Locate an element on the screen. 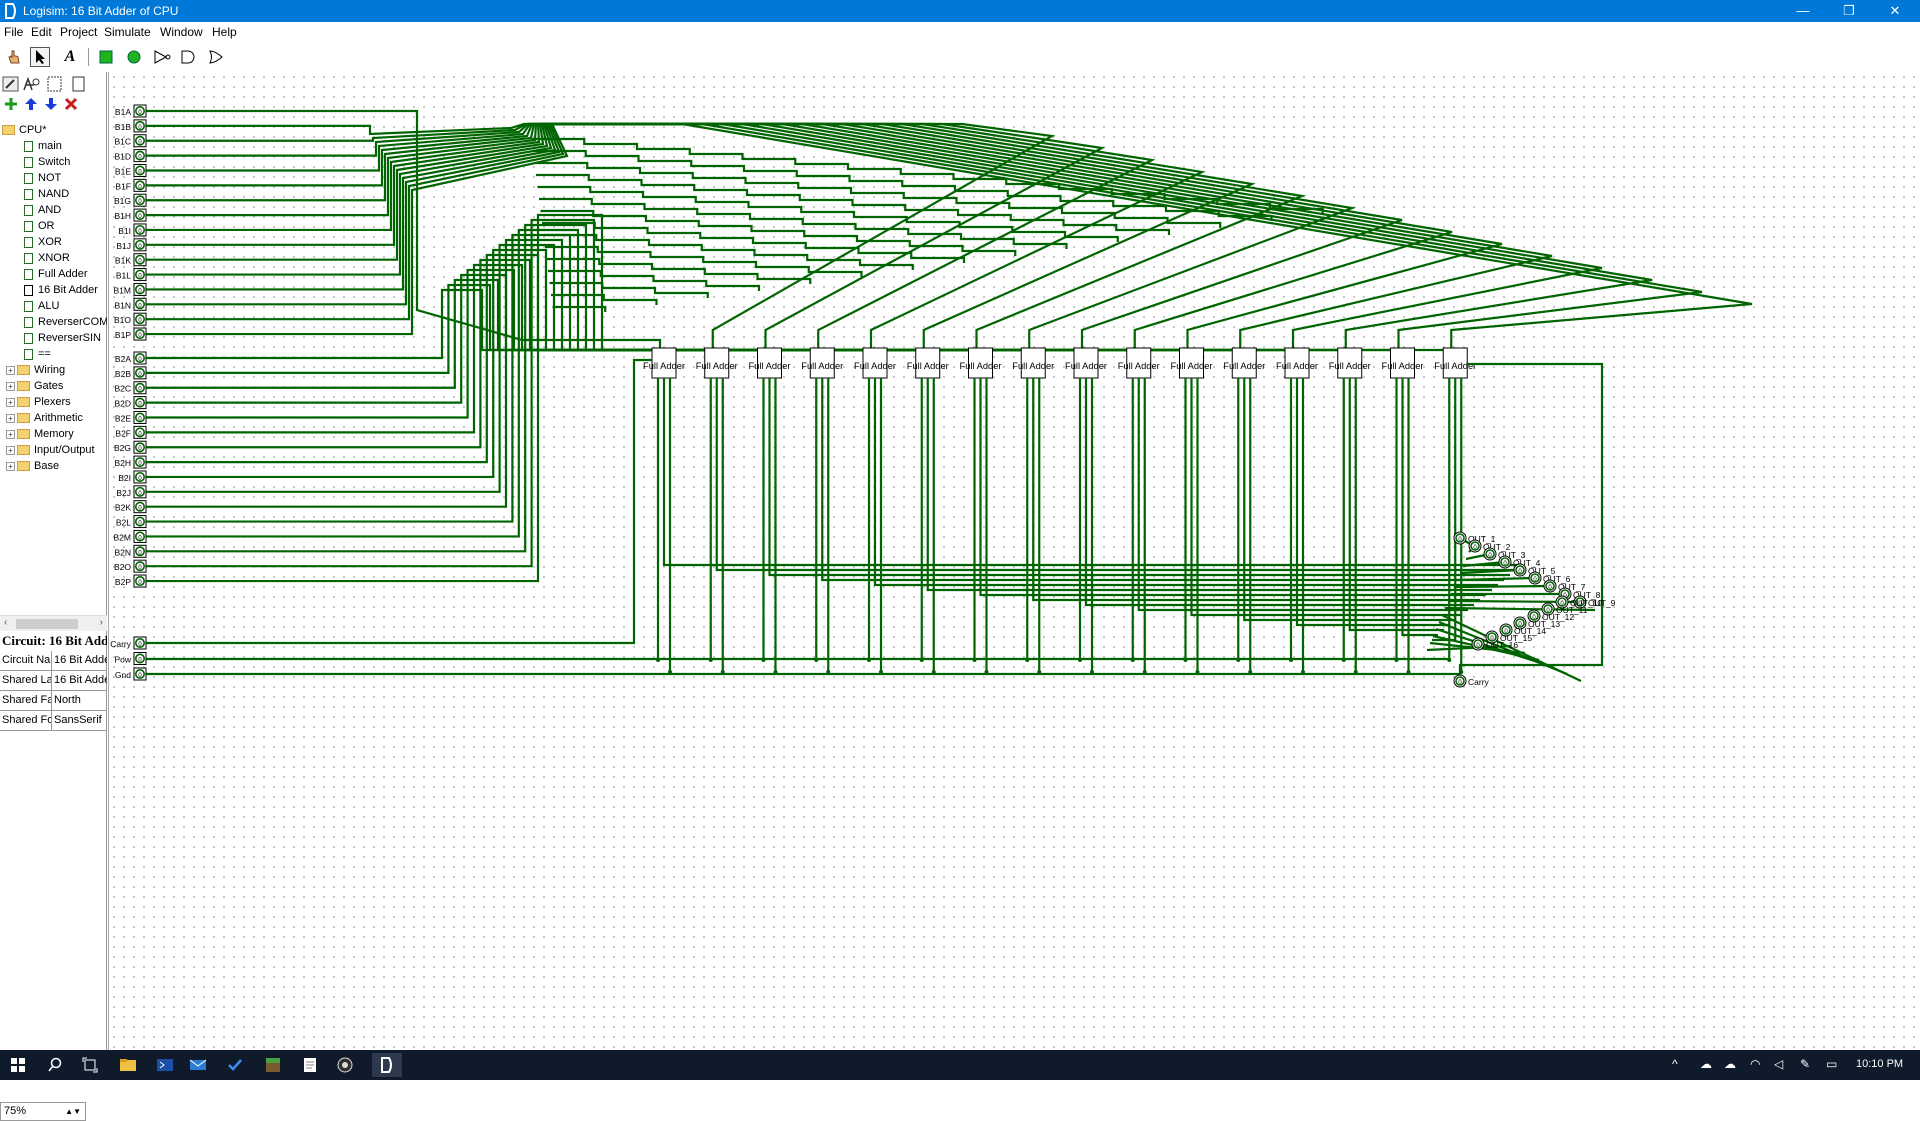 This screenshot has height=1121, width=1920. select-arrow-icon is located at coordinates (40, 57).